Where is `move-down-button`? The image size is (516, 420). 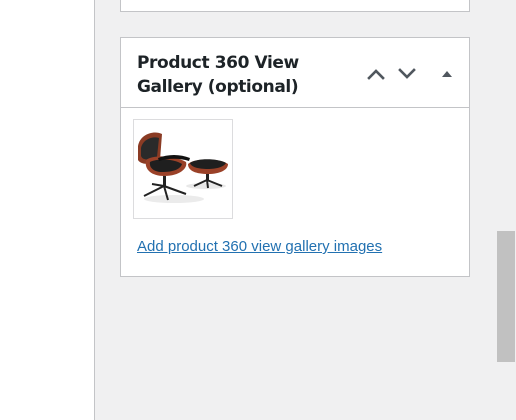
move-down-button is located at coordinates (407, 74).